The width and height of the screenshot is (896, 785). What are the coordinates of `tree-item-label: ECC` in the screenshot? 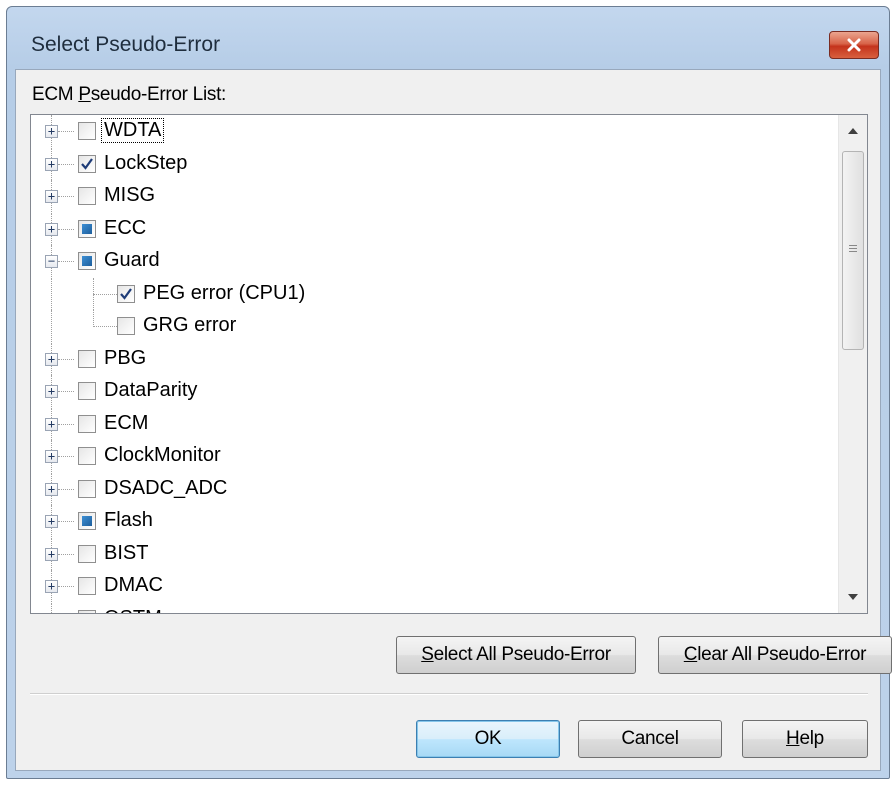 It's located at (125, 227).